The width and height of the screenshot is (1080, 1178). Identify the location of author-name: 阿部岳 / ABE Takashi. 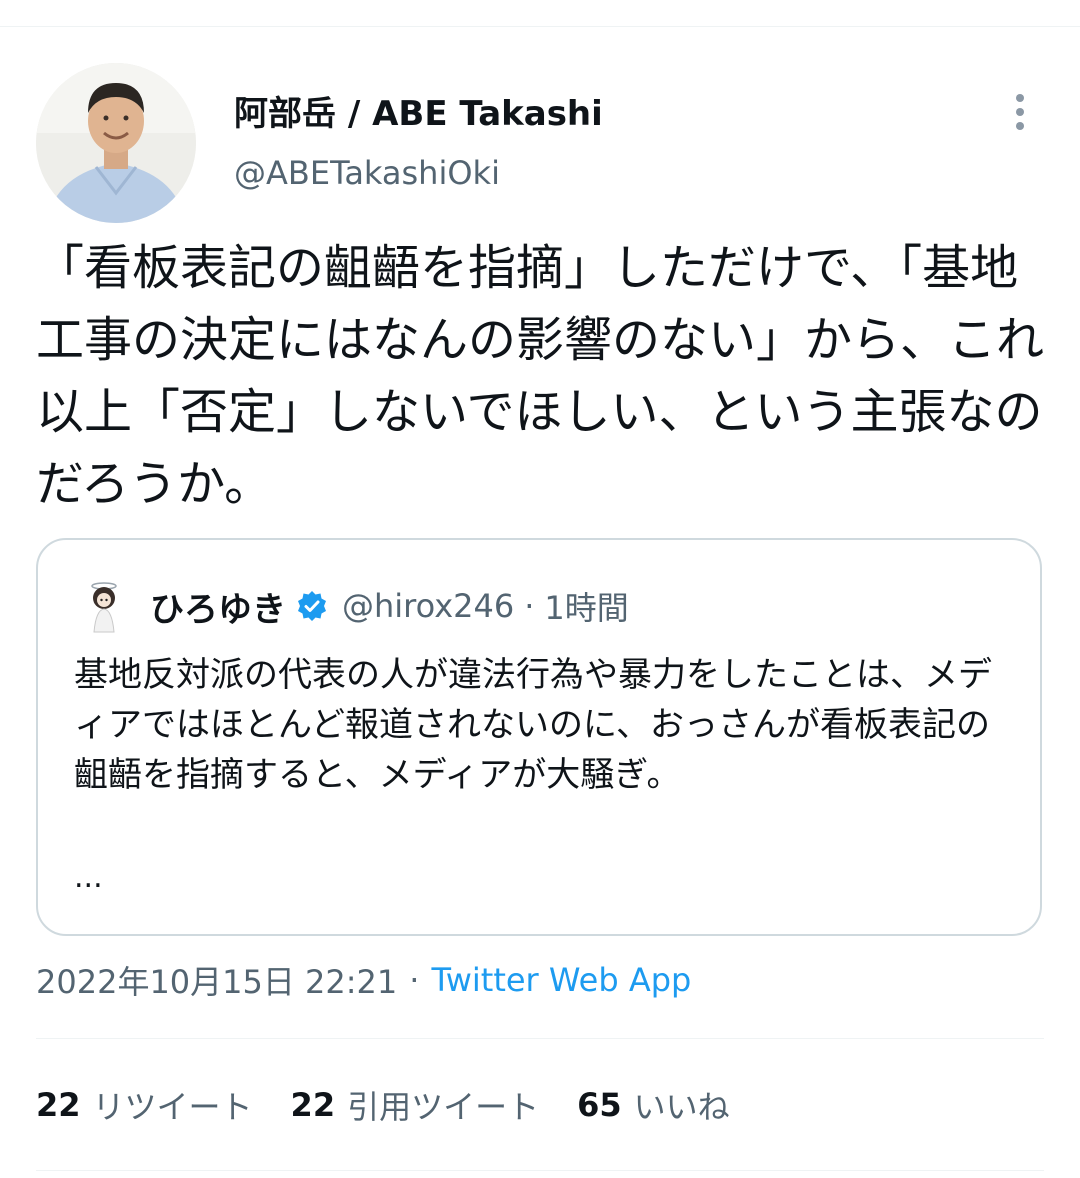
(418, 114).